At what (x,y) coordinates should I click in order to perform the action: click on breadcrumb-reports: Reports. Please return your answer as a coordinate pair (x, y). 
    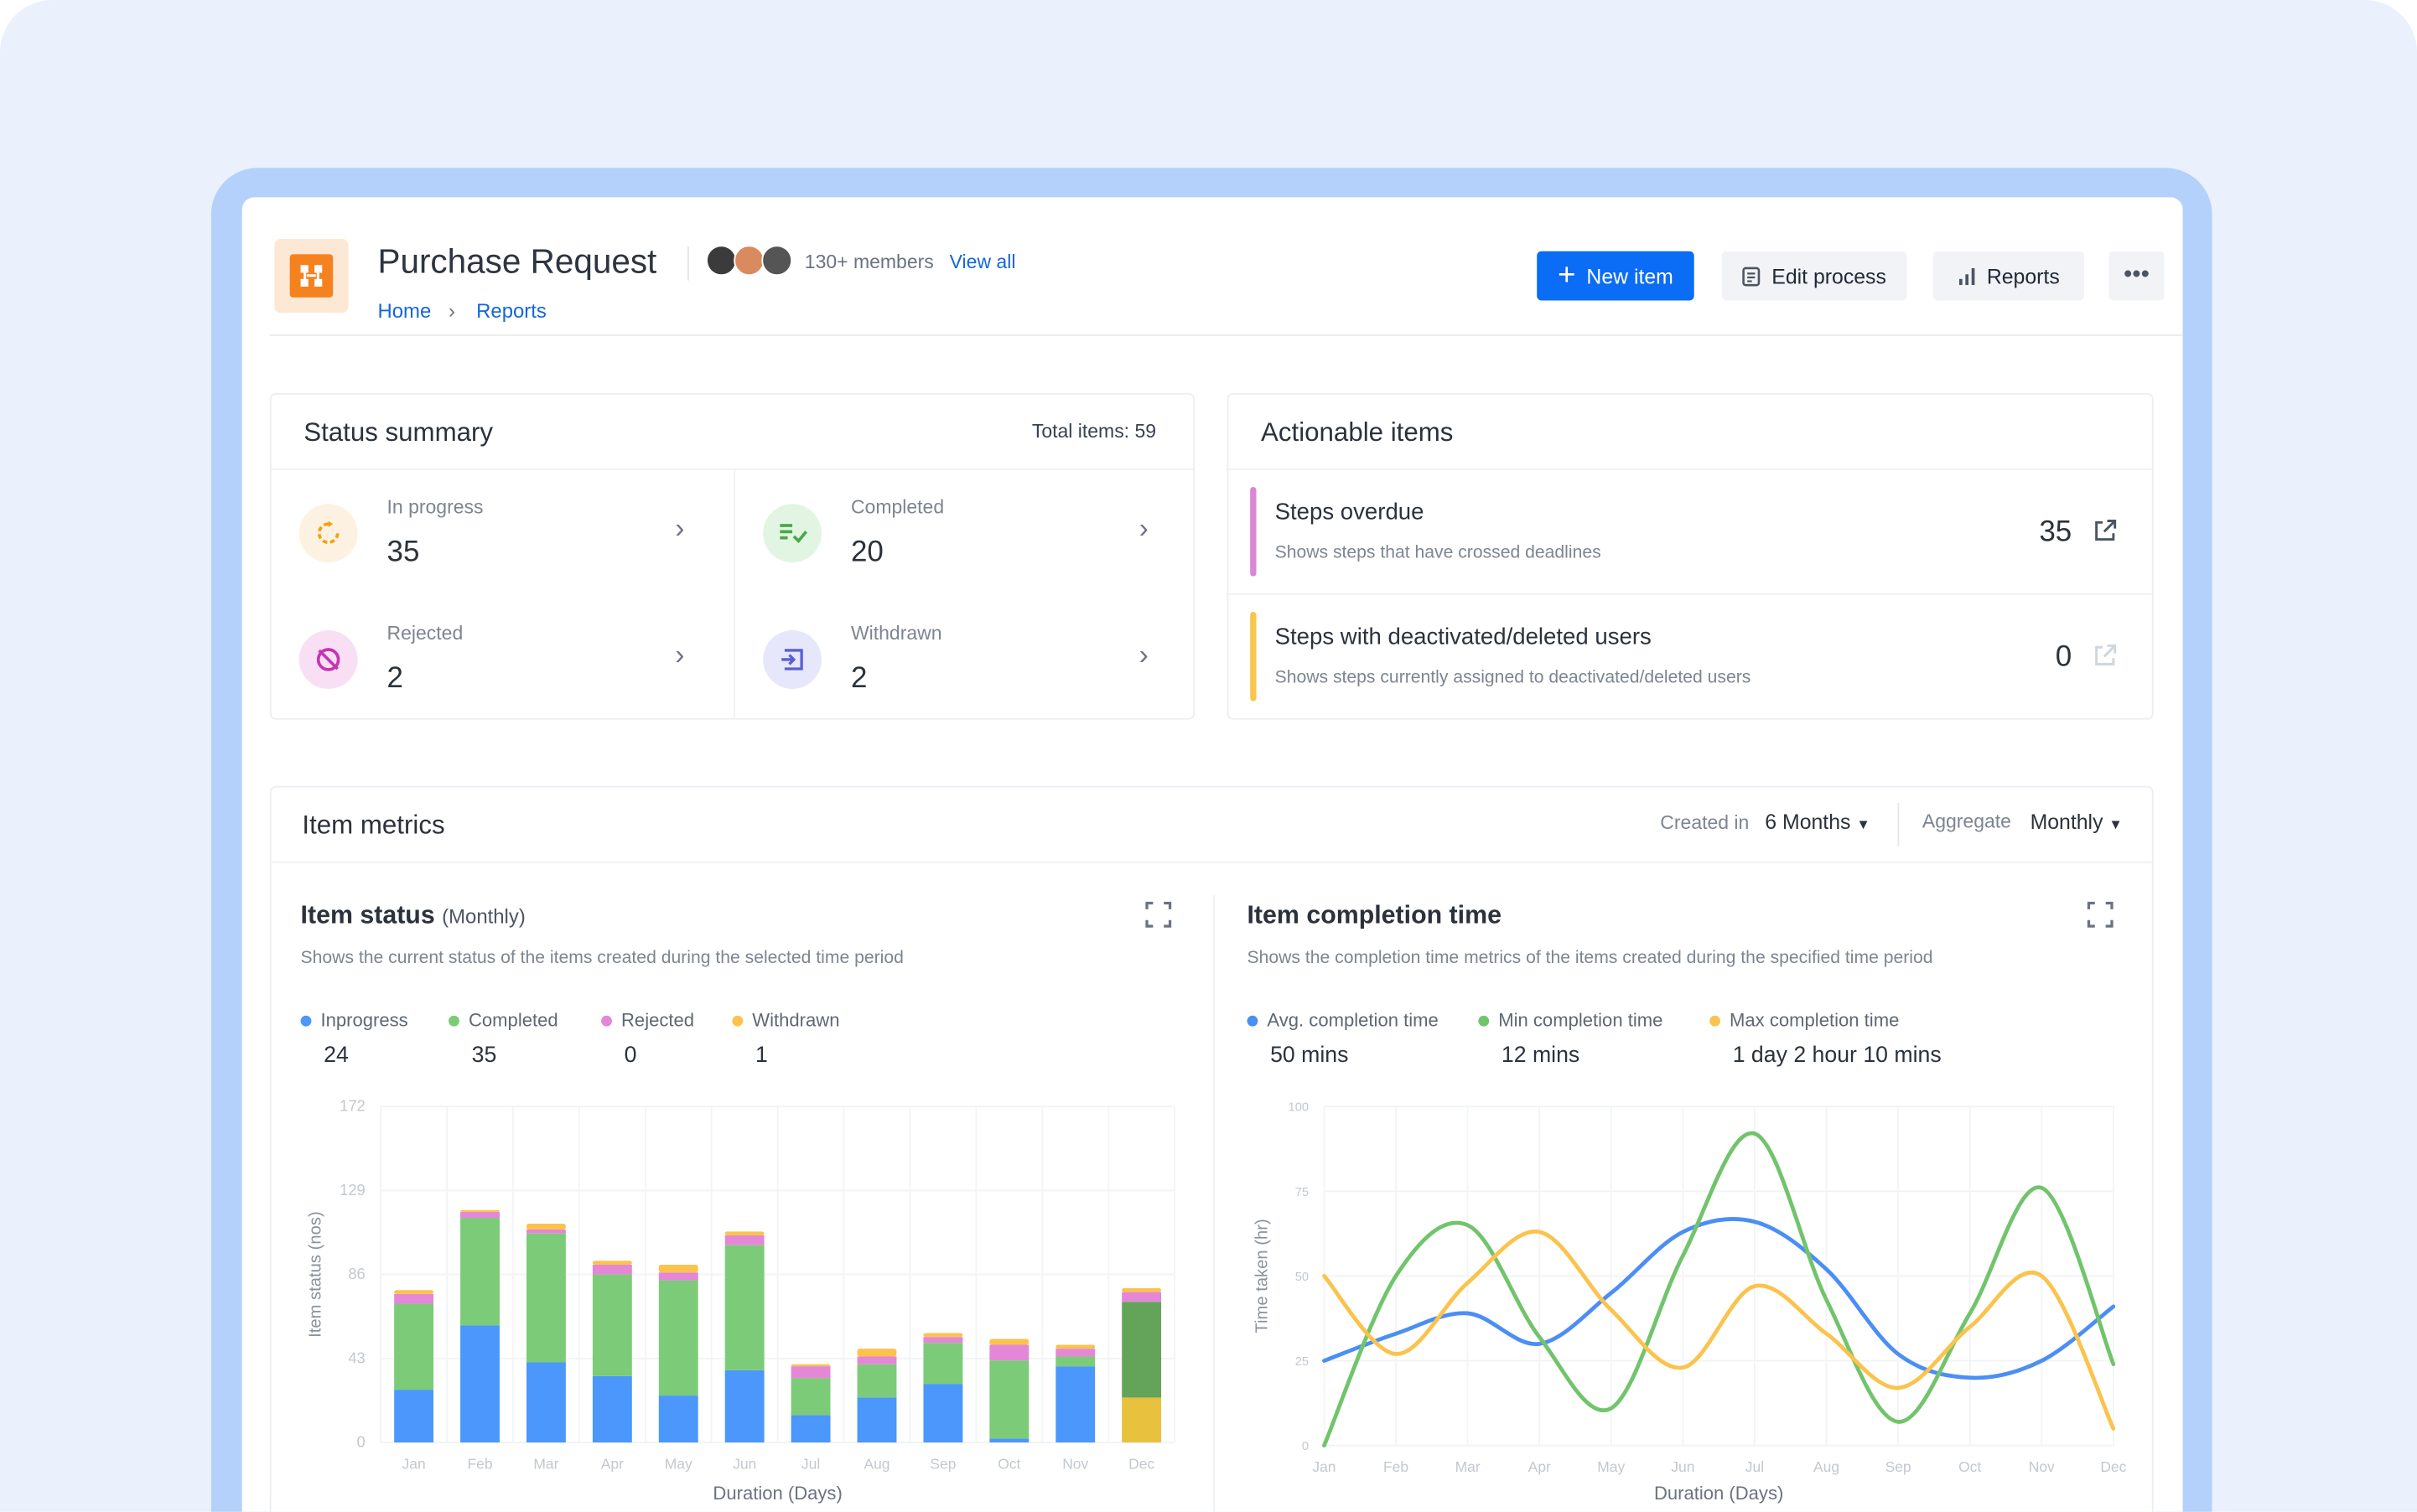
    Looking at the image, I should click on (511, 311).